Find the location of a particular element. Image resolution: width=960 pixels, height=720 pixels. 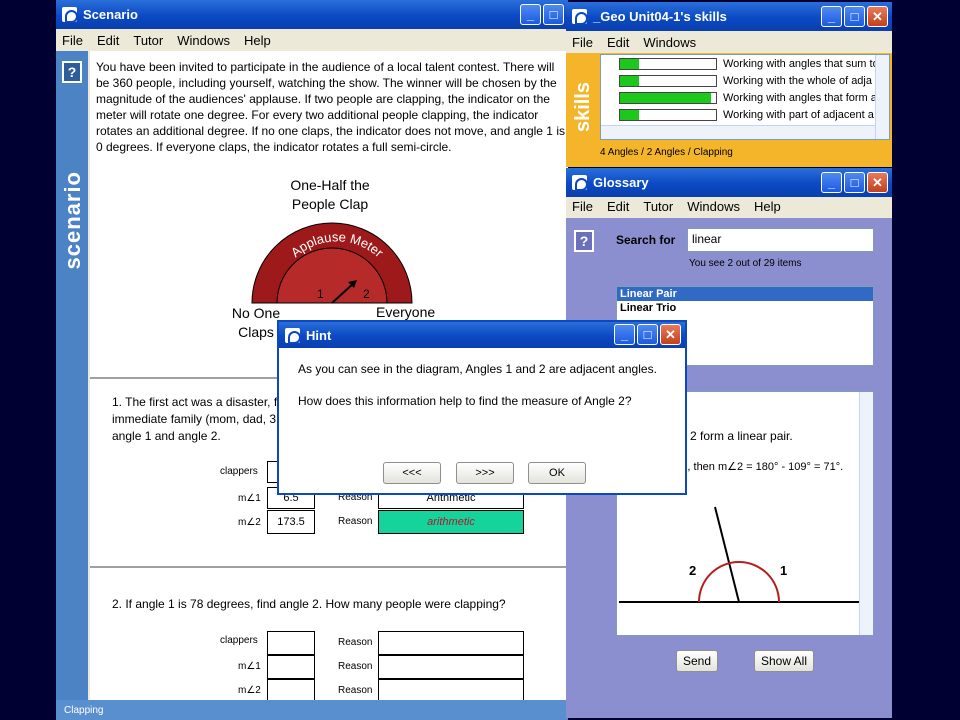

result-count: You see 2 out of 29 items is located at coordinates (745, 263).